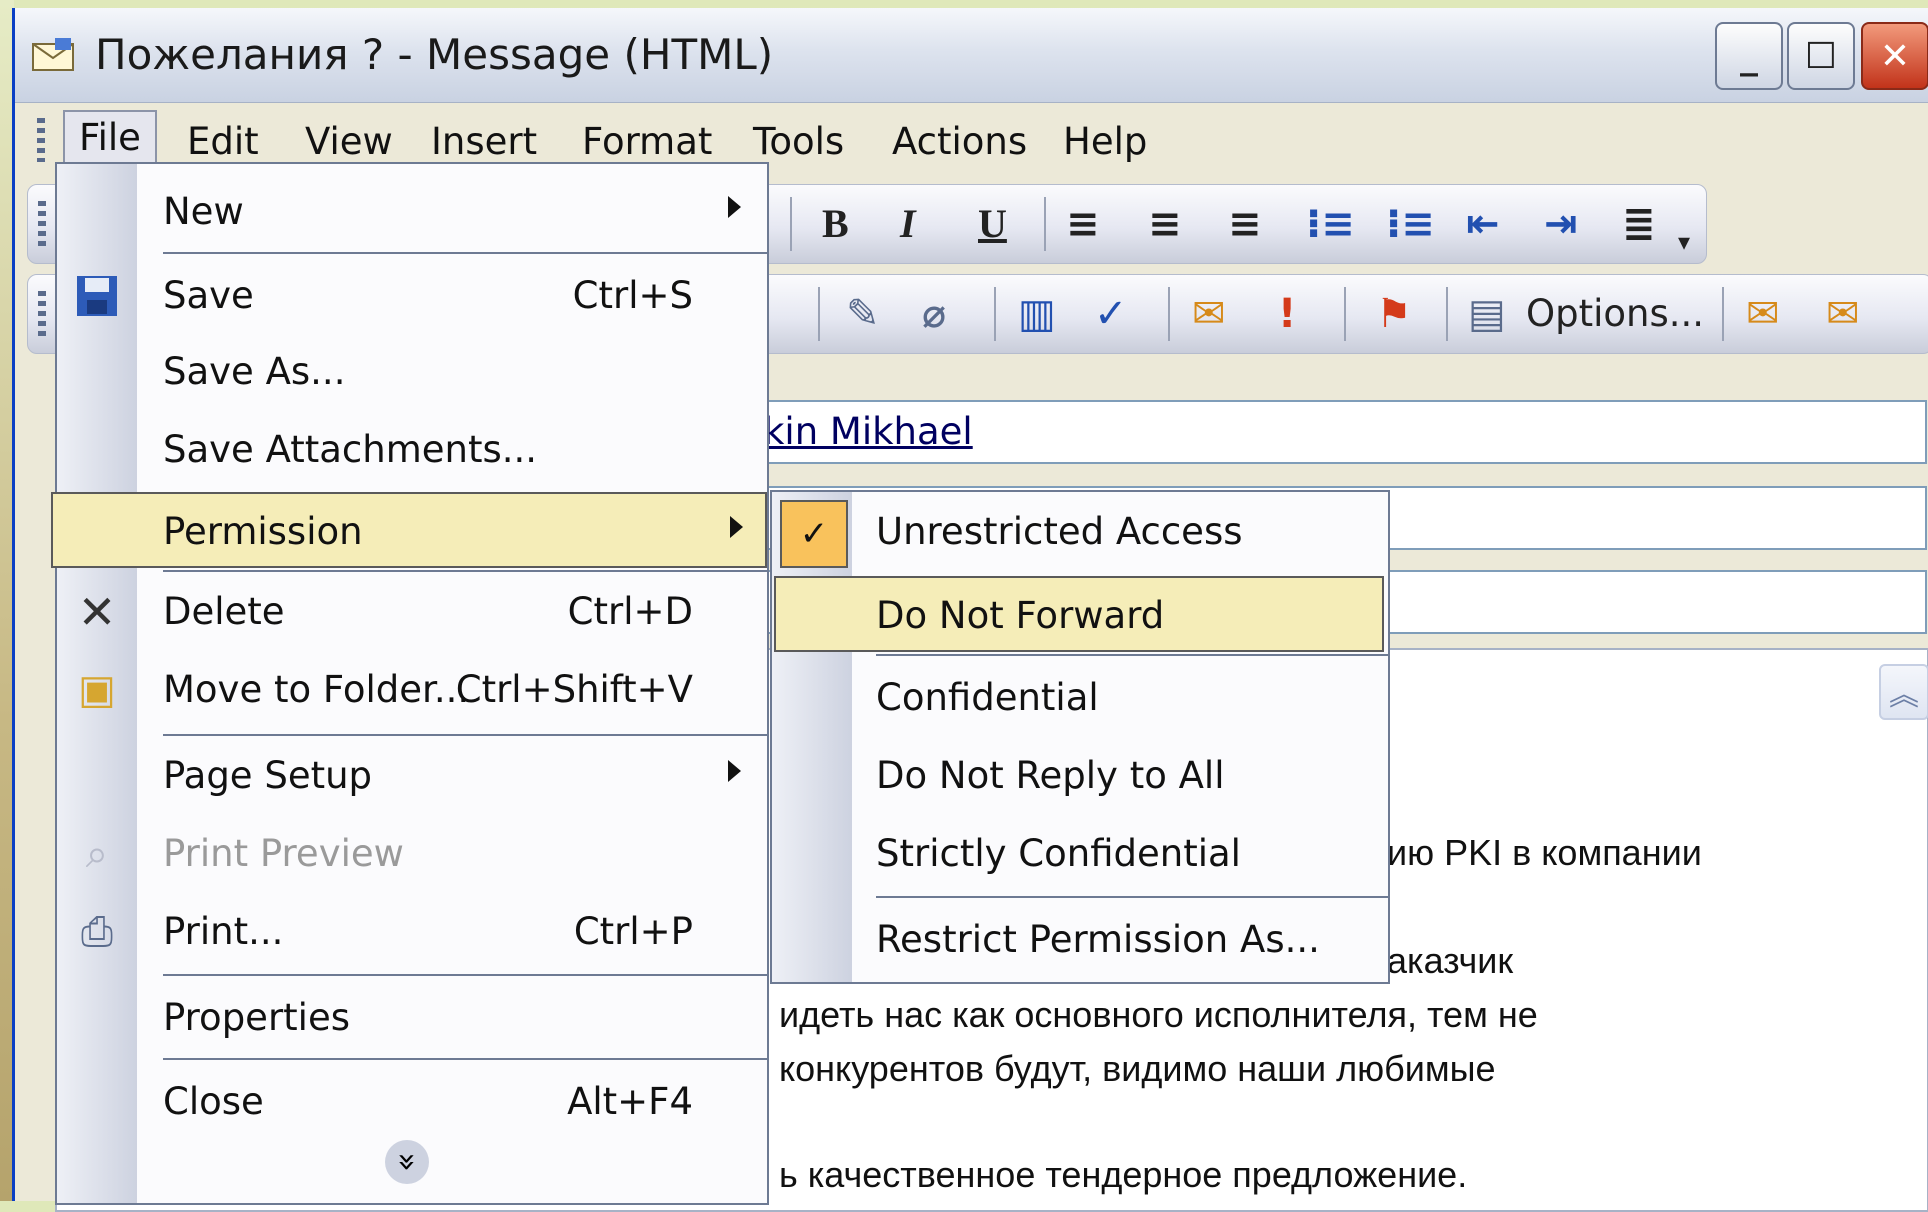 The height and width of the screenshot is (1212, 1928). Describe the element at coordinates (410, 776) in the screenshot. I see `menu-item-page-setup: Page Setup` at that location.